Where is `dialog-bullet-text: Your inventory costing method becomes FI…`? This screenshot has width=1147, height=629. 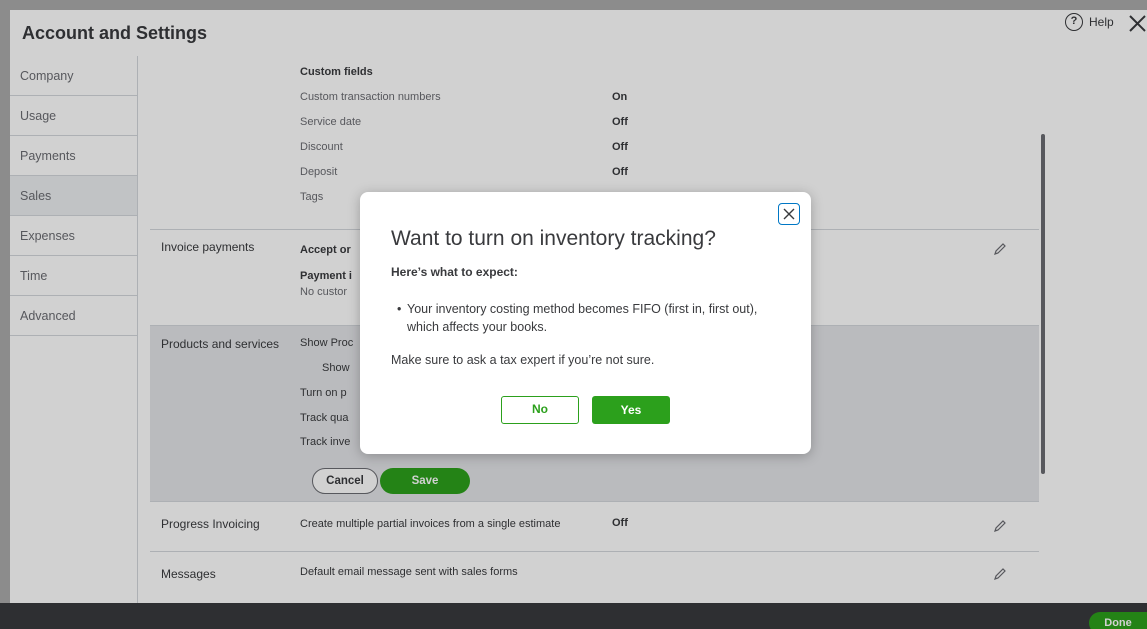
dialog-bullet-text: Your inventory costing method becomes FI… is located at coordinates (582, 318).